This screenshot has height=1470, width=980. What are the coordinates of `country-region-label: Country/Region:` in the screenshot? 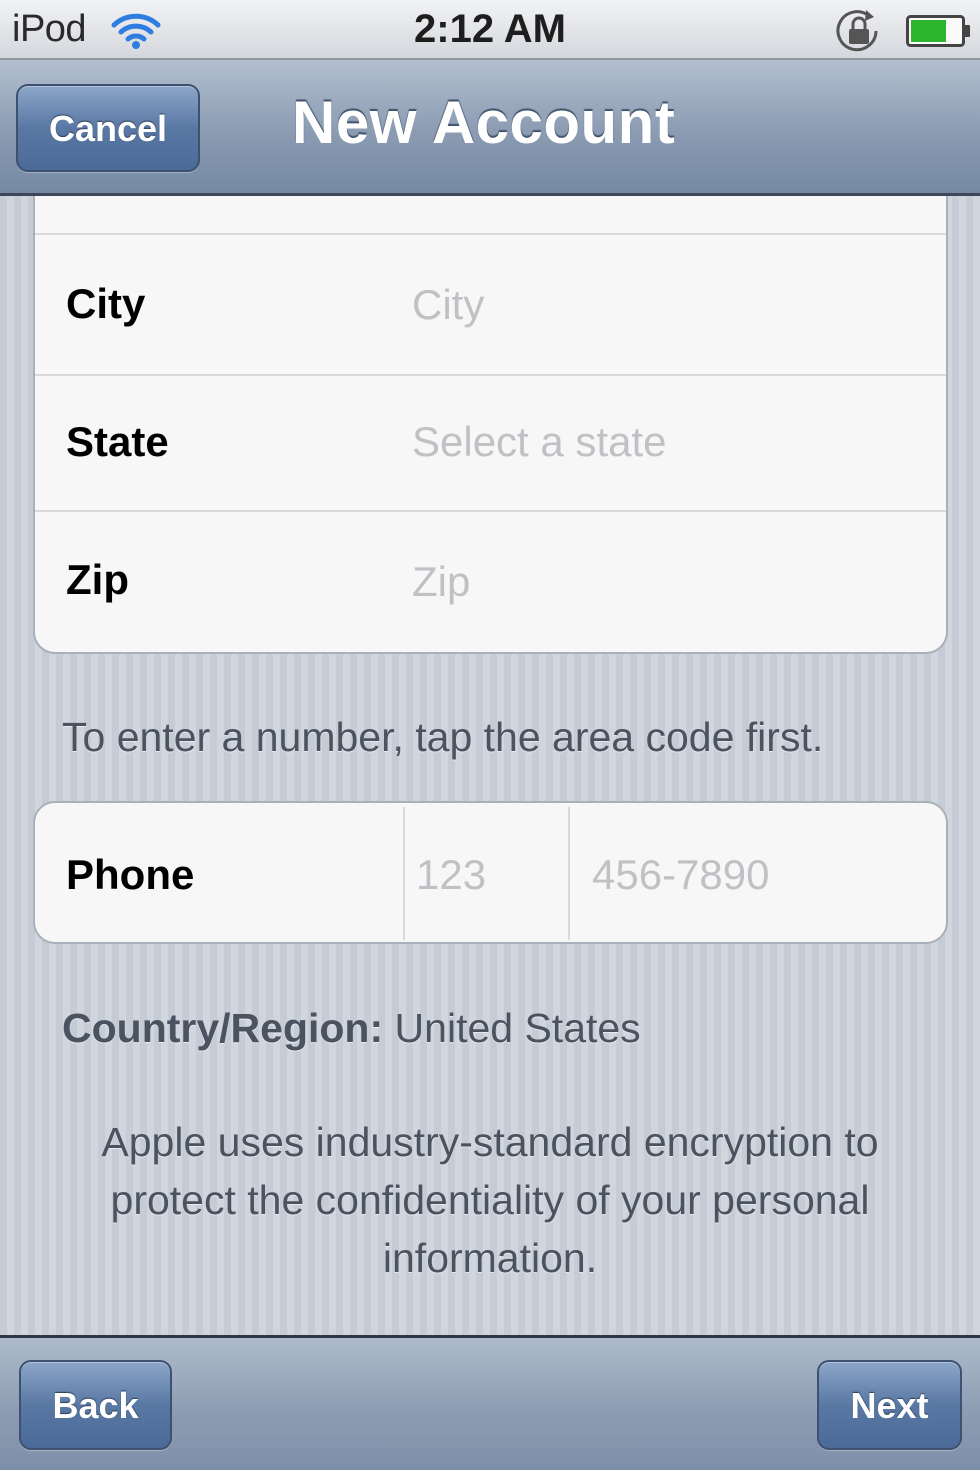 It's located at (223, 1028).